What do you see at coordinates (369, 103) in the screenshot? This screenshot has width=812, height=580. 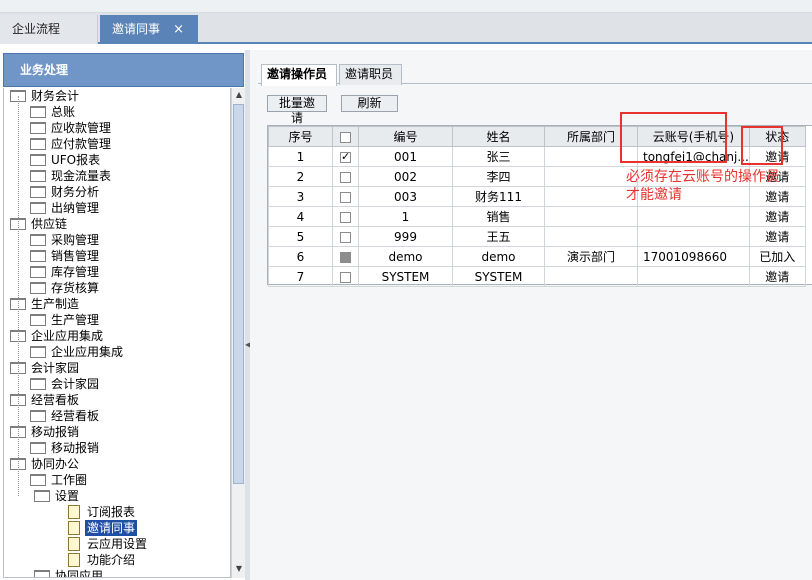 I see `refresh-button: 刷新` at bounding box center [369, 103].